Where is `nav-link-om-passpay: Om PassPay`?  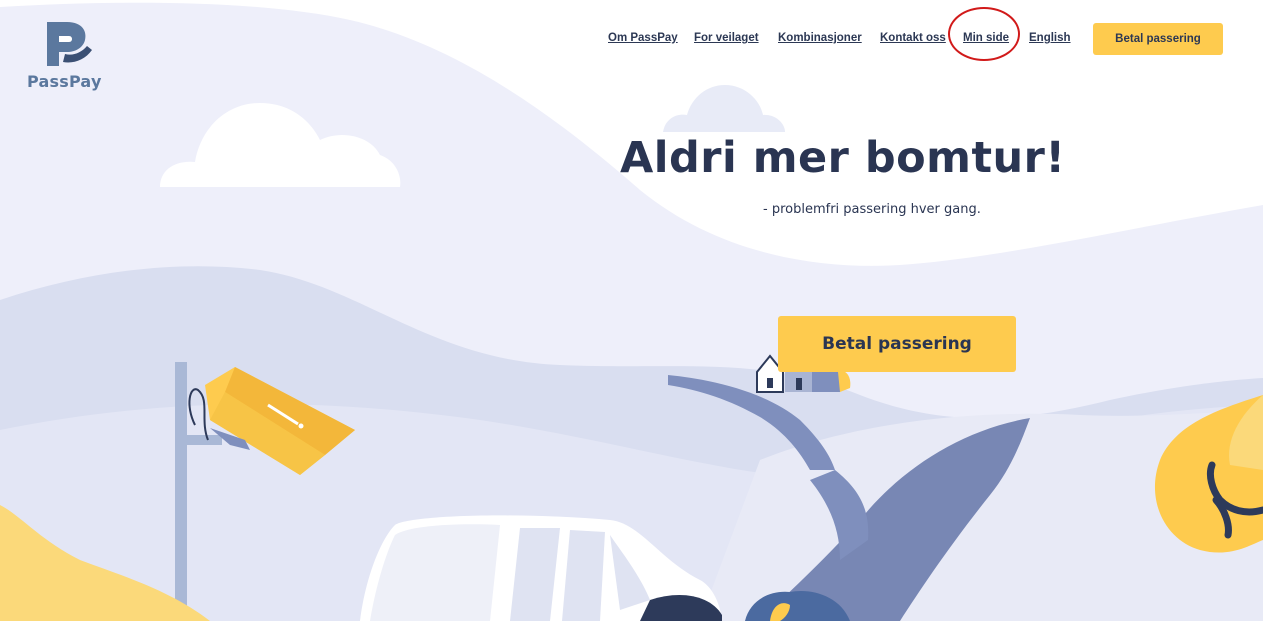 nav-link-om-passpay: Om PassPay is located at coordinates (643, 38).